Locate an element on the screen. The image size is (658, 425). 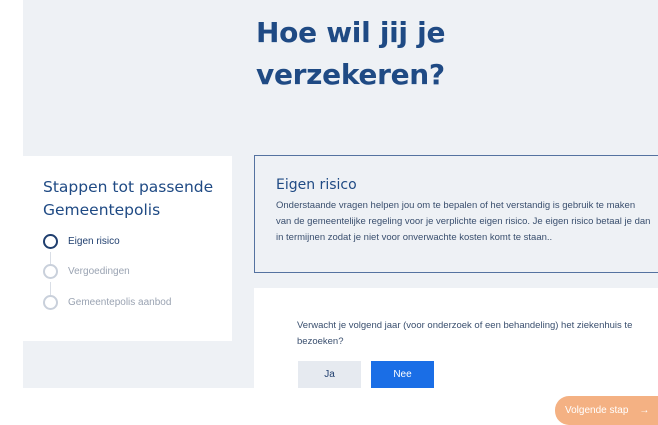
step-vergoedingen: Vergoedingen is located at coordinates (86, 271).